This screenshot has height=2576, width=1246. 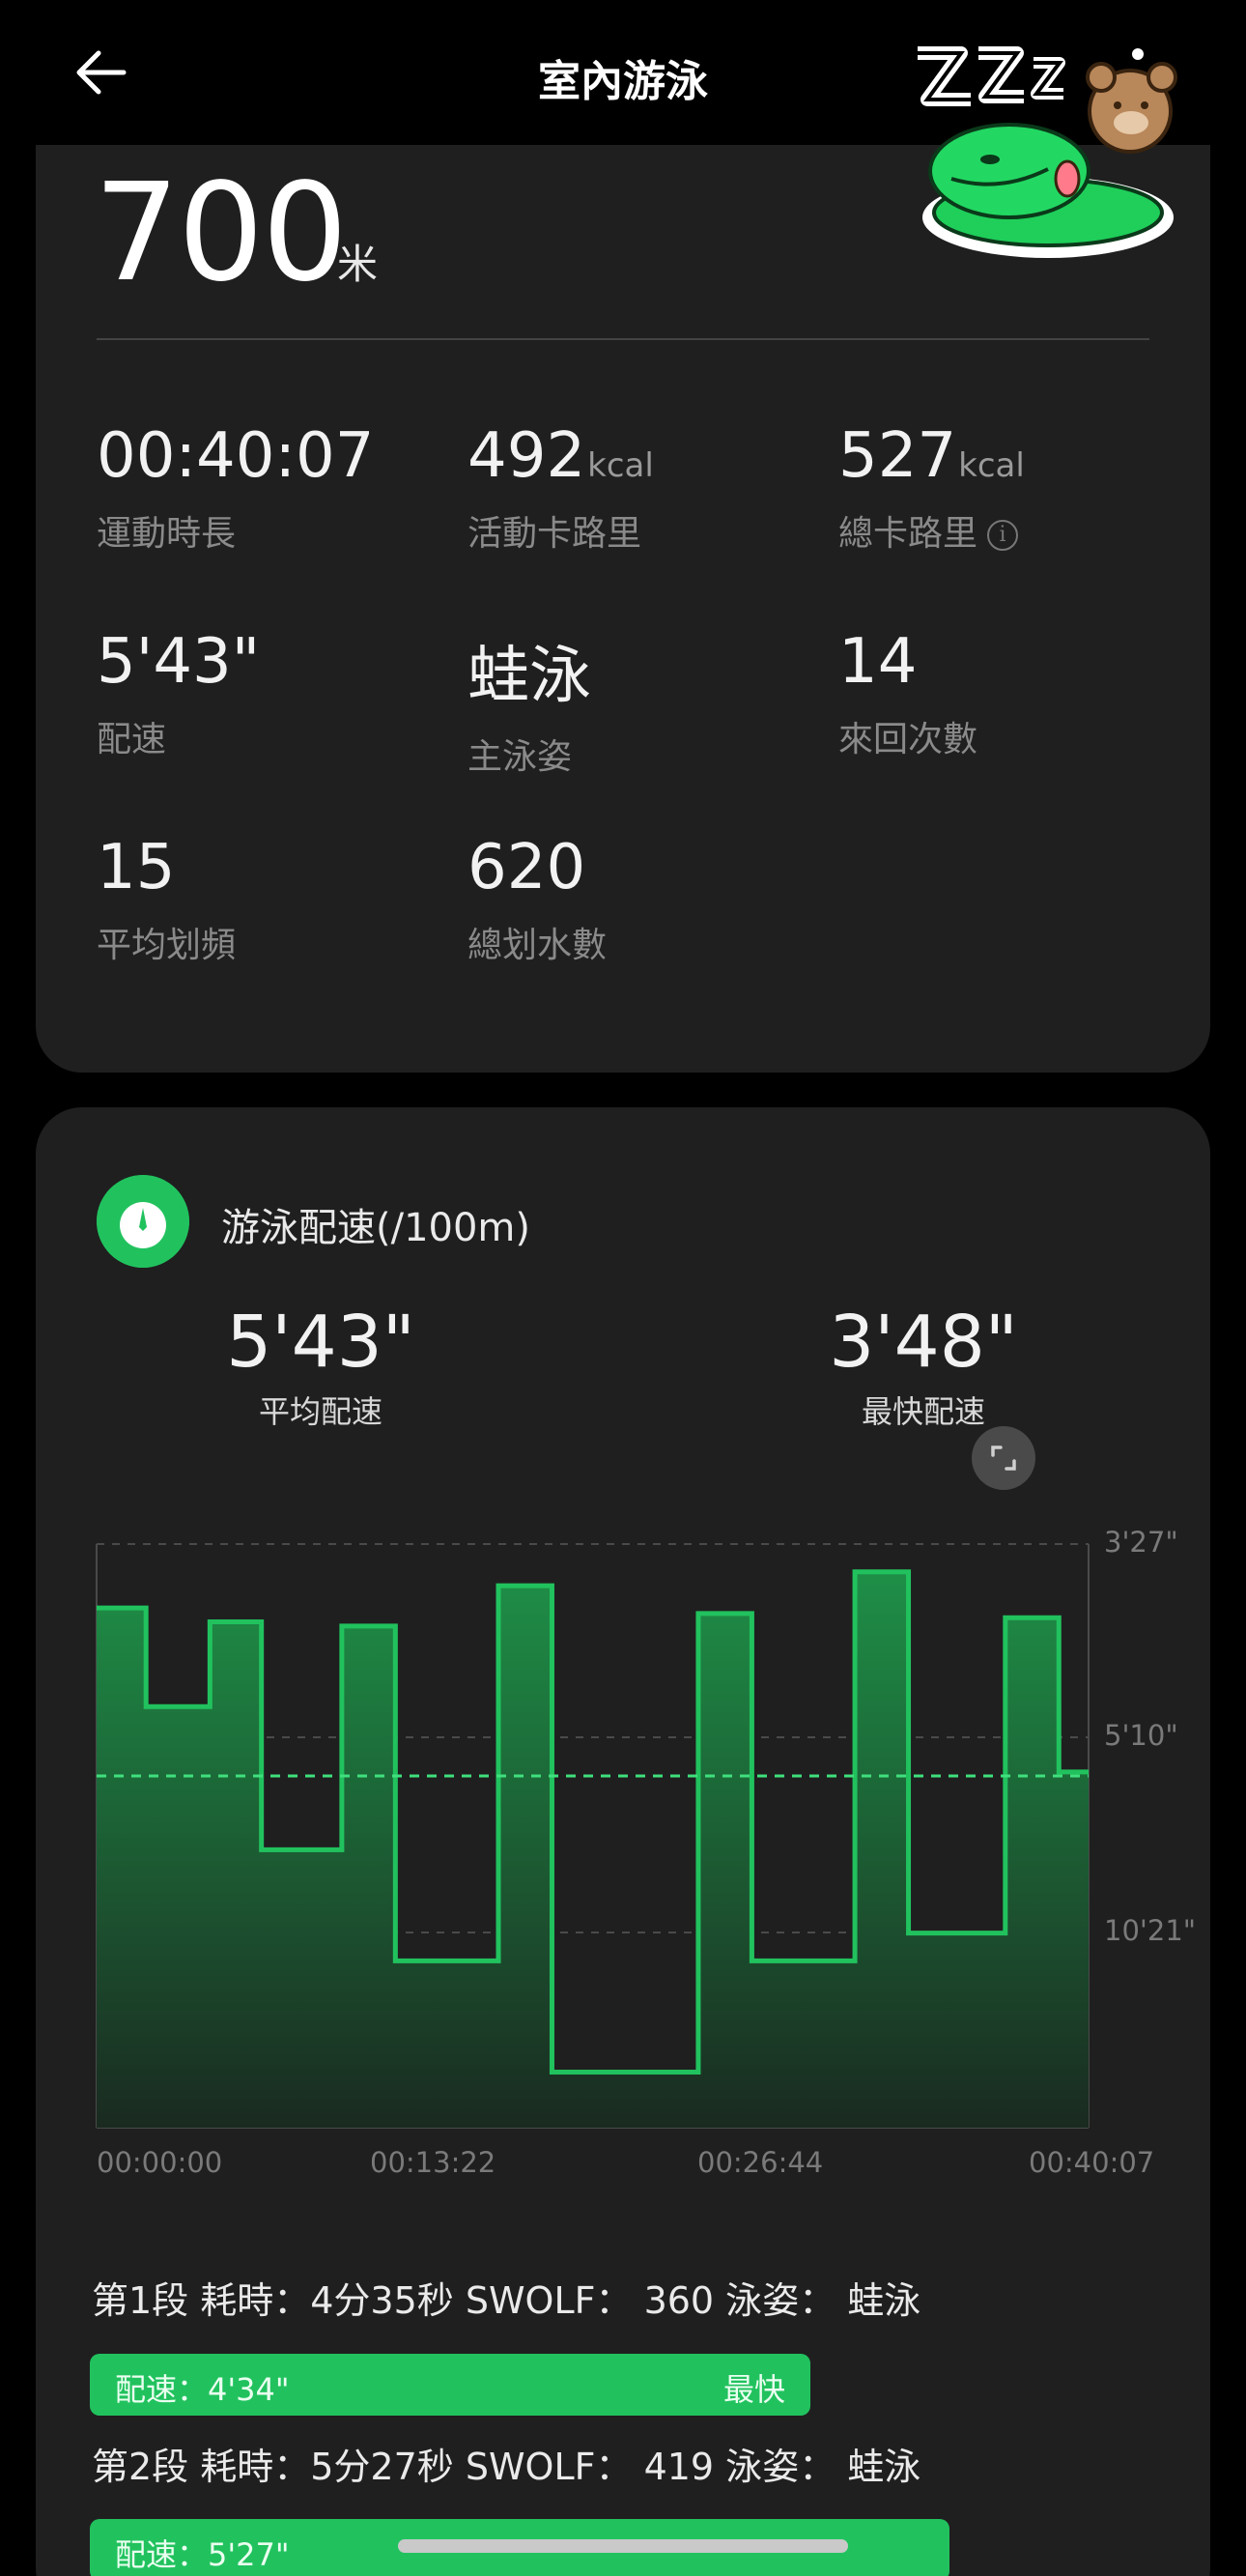 What do you see at coordinates (760, 2163) in the screenshot?
I see `x-tick-label: 00:26:44` at bounding box center [760, 2163].